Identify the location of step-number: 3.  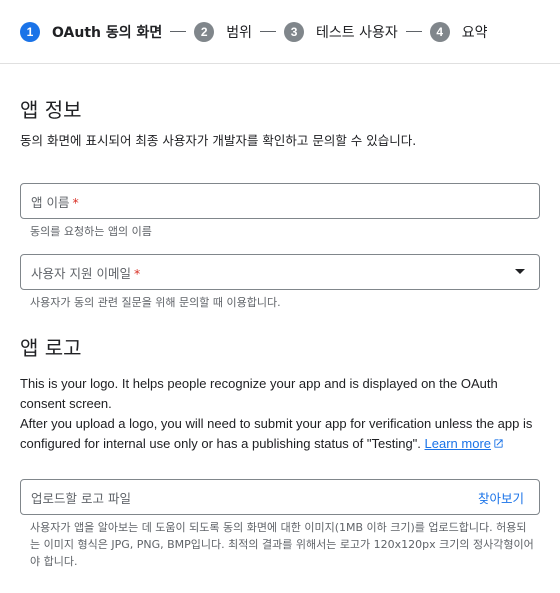
(294, 31).